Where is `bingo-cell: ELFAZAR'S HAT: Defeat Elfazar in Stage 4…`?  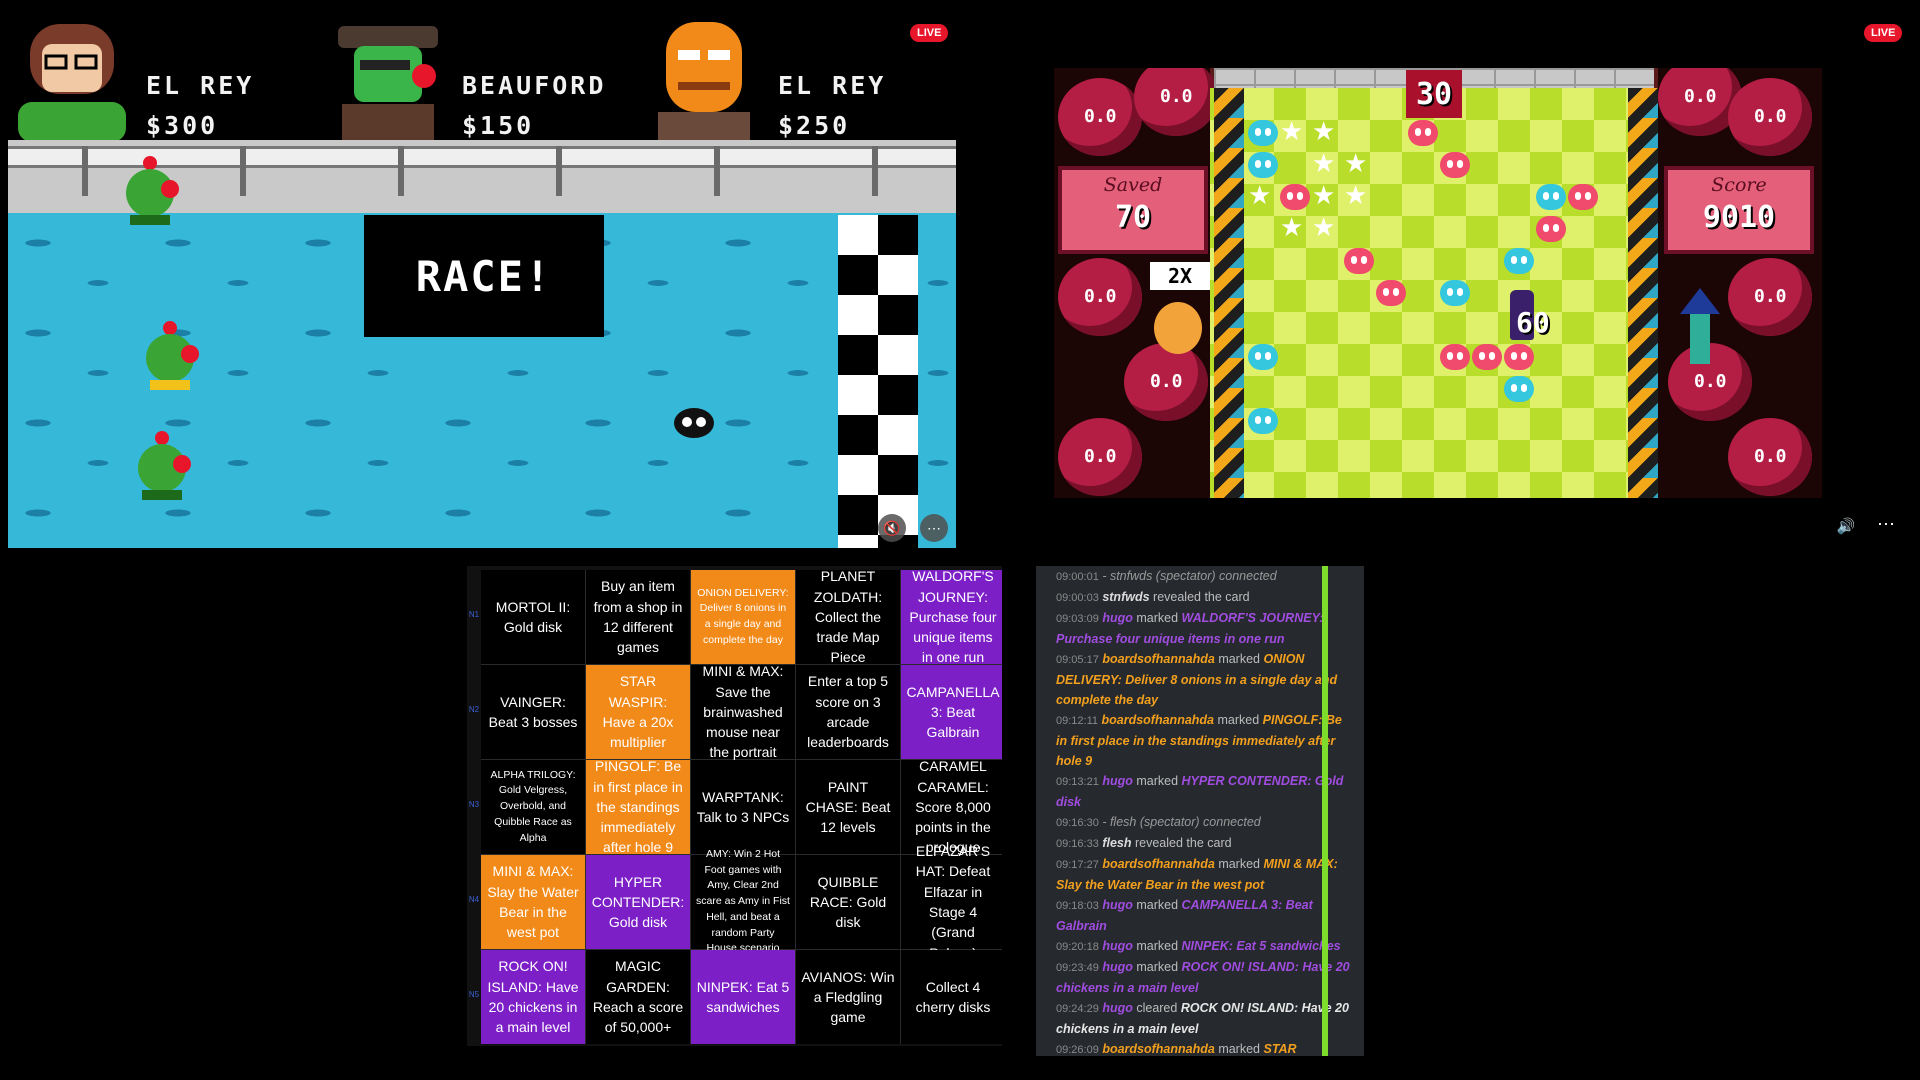
bingo-cell: ELFAZAR'S HAT: Defeat Elfazar in Stage 4… is located at coordinates (951, 902).